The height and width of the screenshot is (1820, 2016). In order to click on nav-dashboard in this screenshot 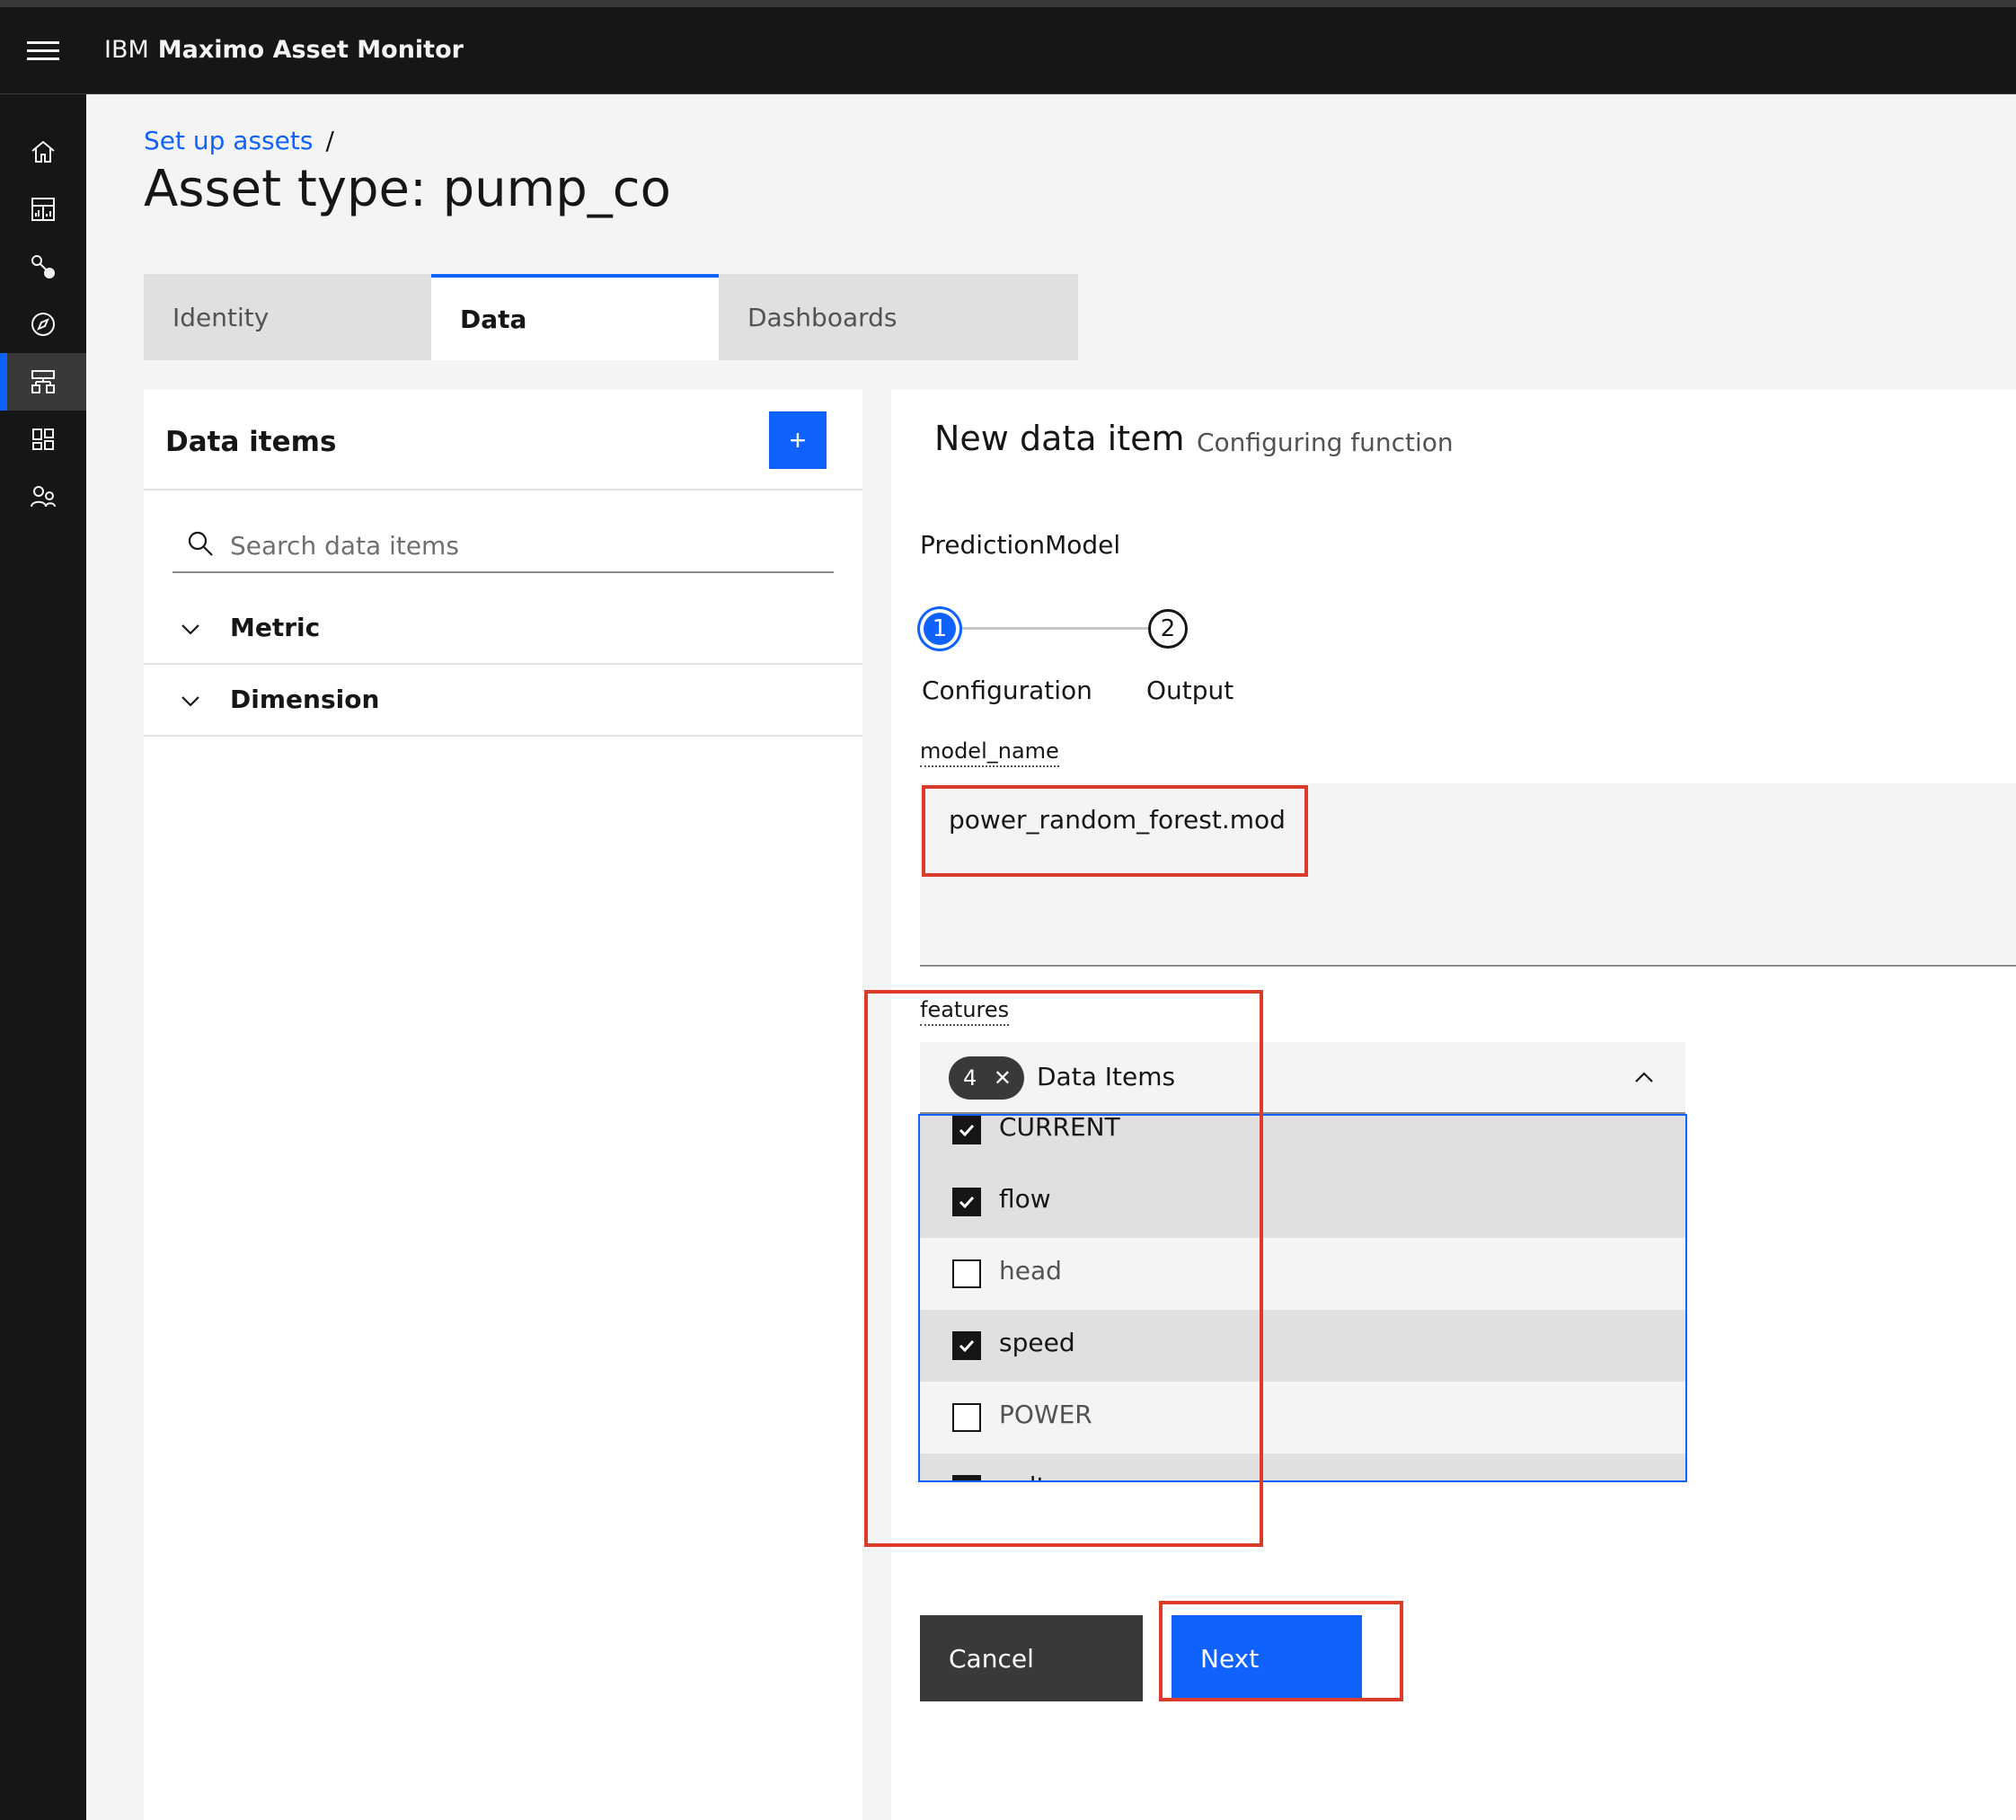, I will do `click(43, 209)`.